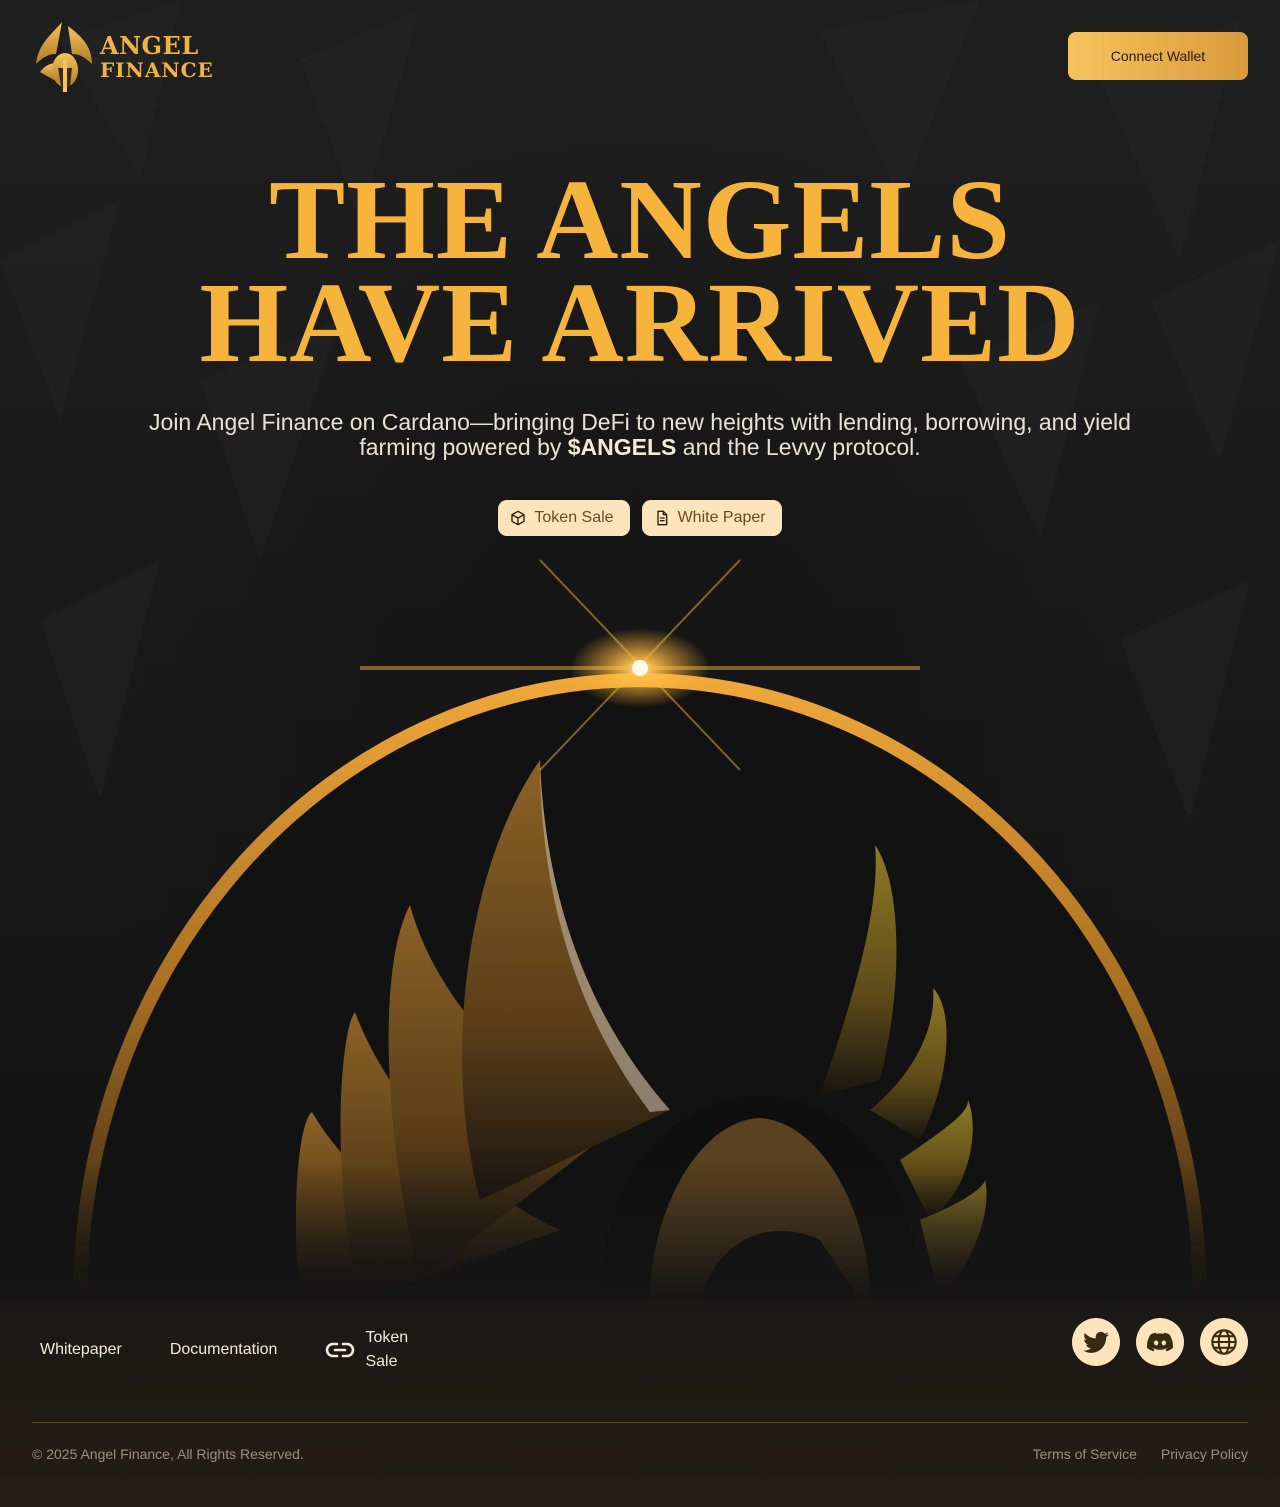  I want to click on token-sale-button: Token Sale, so click(564, 518).